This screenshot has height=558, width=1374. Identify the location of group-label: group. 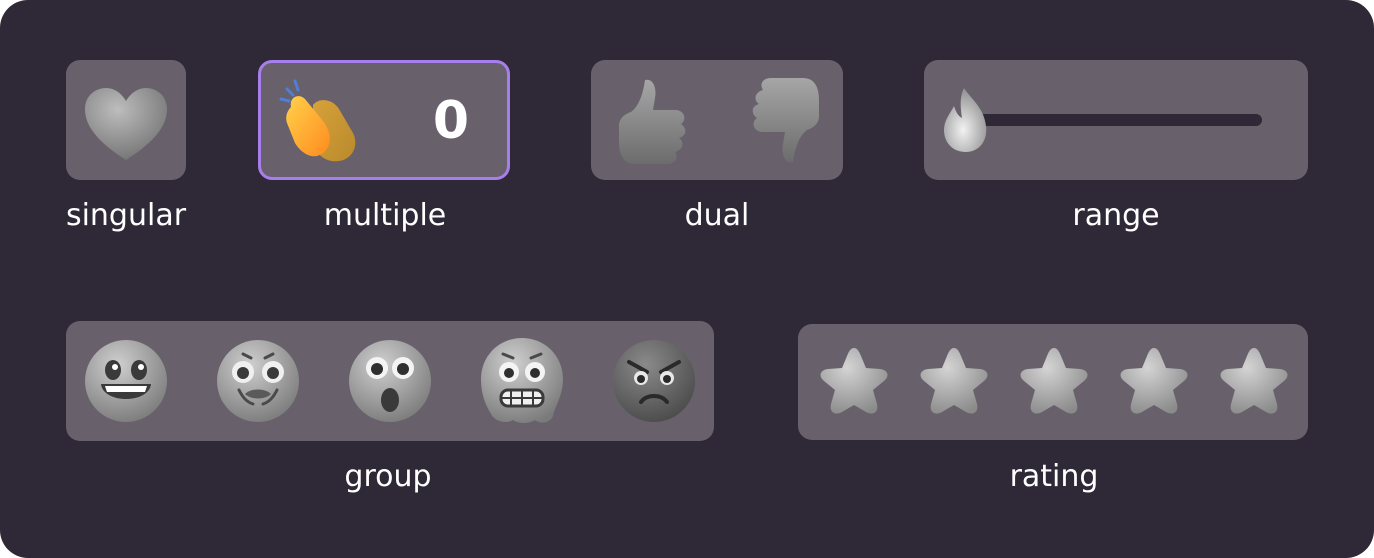
(388, 476).